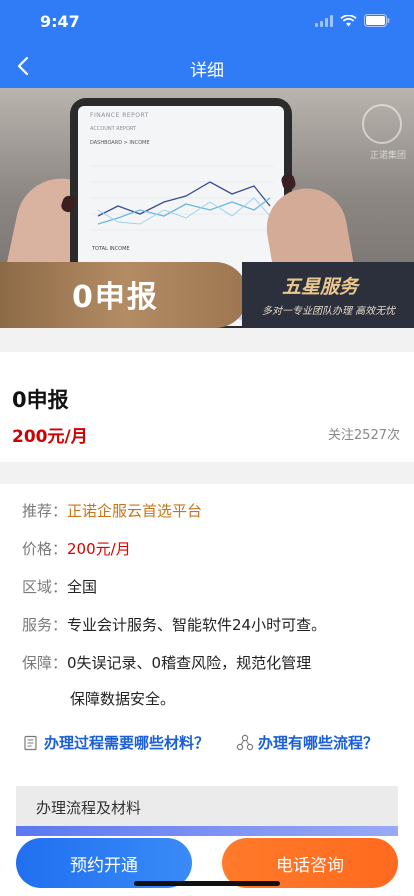 This screenshot has height=896, width=414. Describe the element at coordinates (135, 511) in the screenshot. I see `detail-value: 正诺企服云首选平台` at that location.